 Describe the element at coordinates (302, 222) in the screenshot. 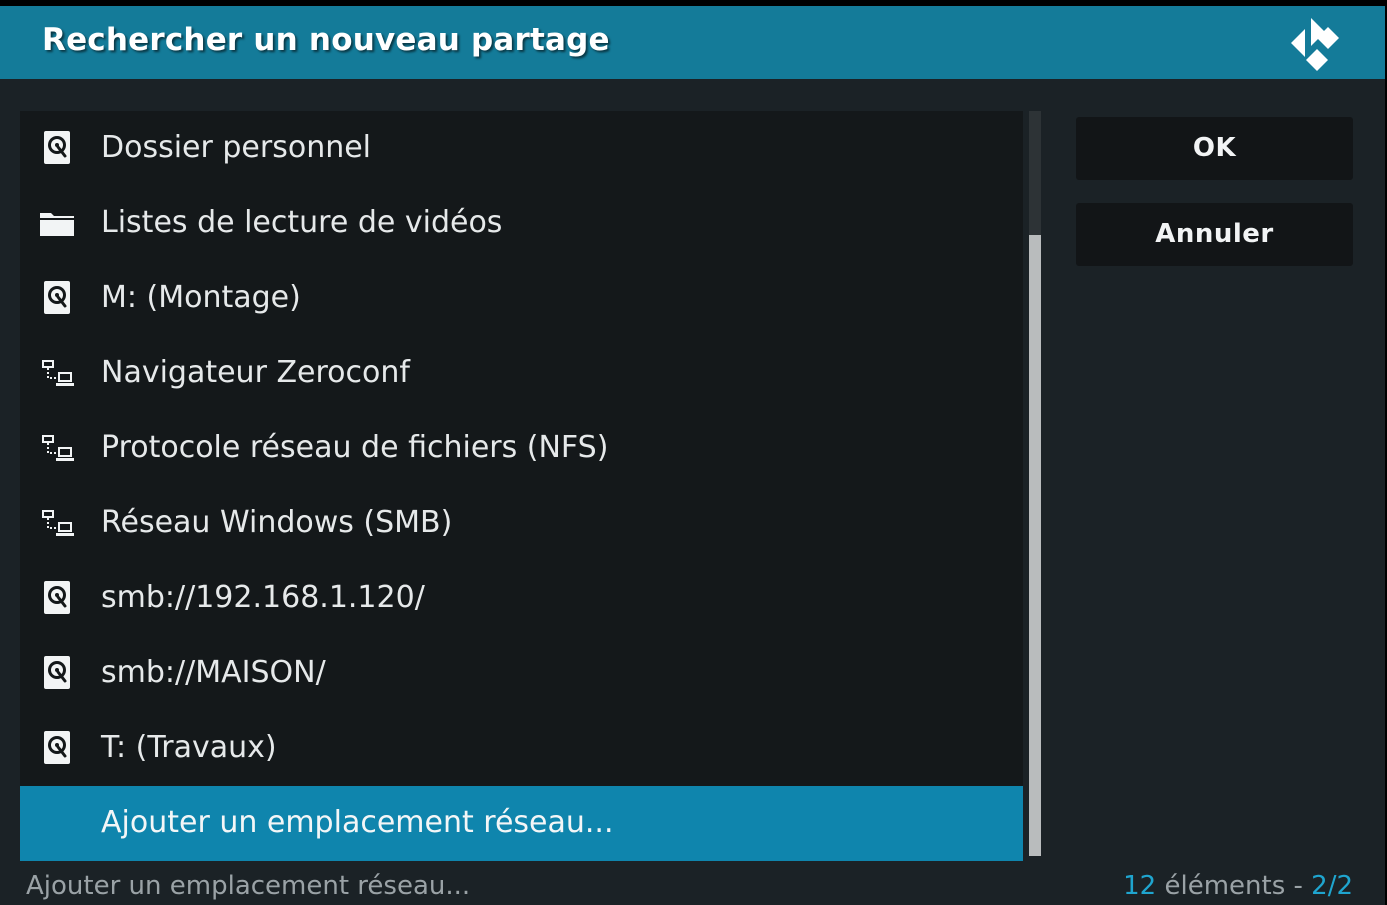

I see `list-item-label: Listes de lecture de vidéos` at that location.